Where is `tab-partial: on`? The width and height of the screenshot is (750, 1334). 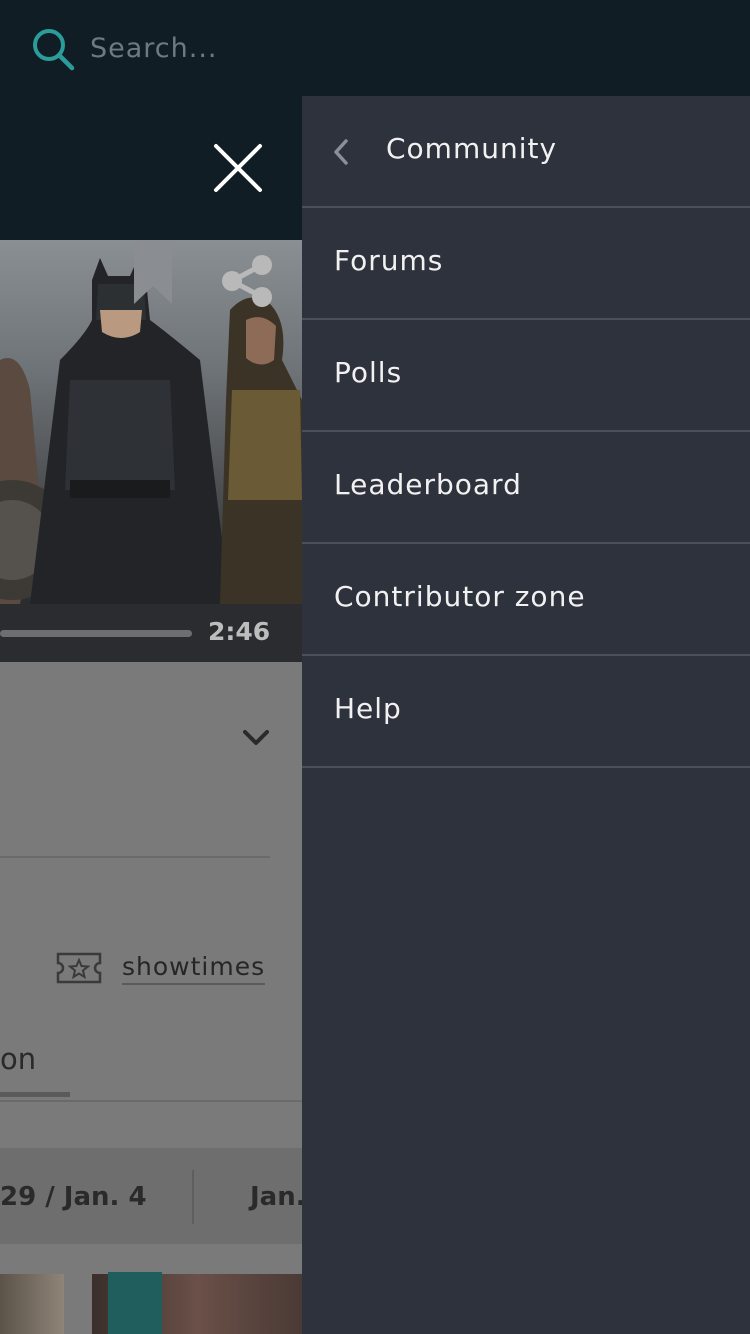
tab-partial: on is located at coordinates (18, 1059).